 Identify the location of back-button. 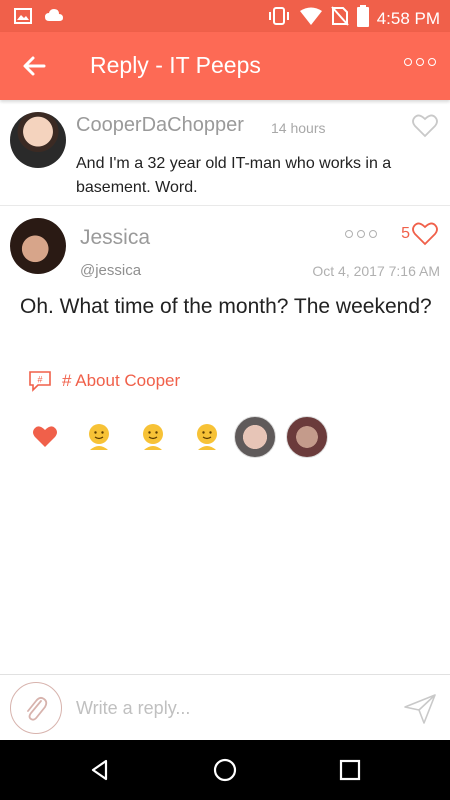
(34, 66).